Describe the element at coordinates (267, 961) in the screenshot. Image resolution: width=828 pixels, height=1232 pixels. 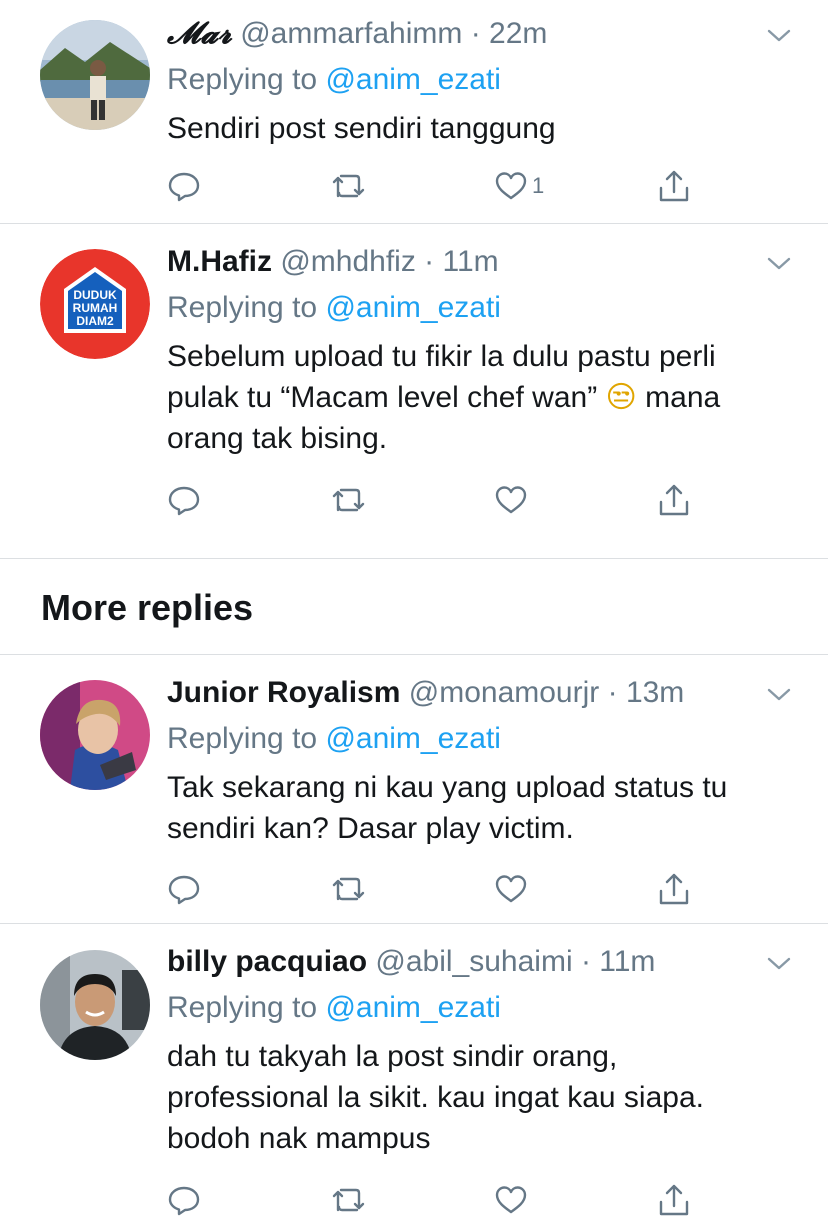
I see `display-name: billy pacquiao` at that location.